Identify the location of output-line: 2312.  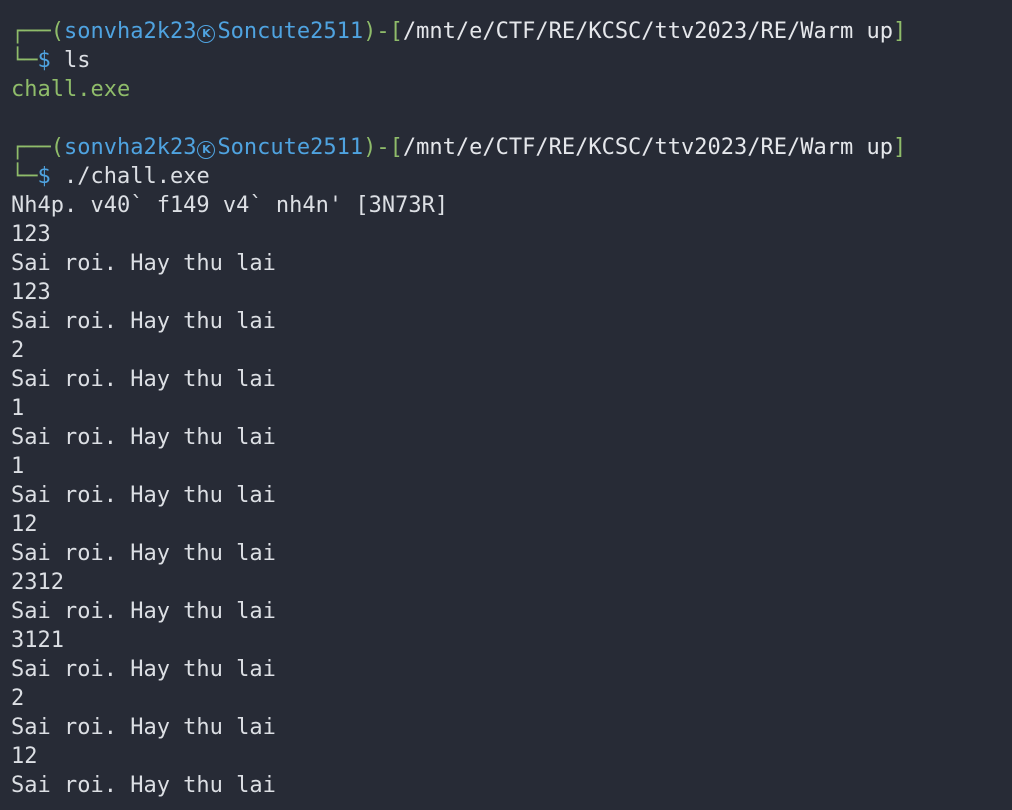
(37, 582).